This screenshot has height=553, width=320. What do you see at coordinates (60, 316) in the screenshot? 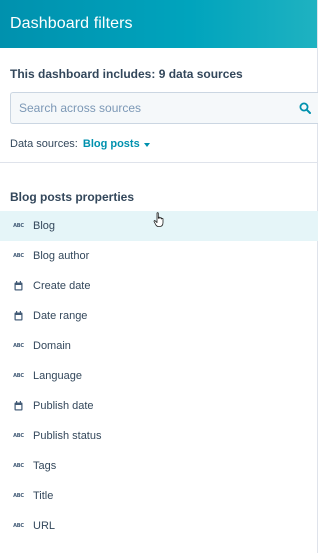
I see `property-label: Date range` at bounding box center [60, 316].